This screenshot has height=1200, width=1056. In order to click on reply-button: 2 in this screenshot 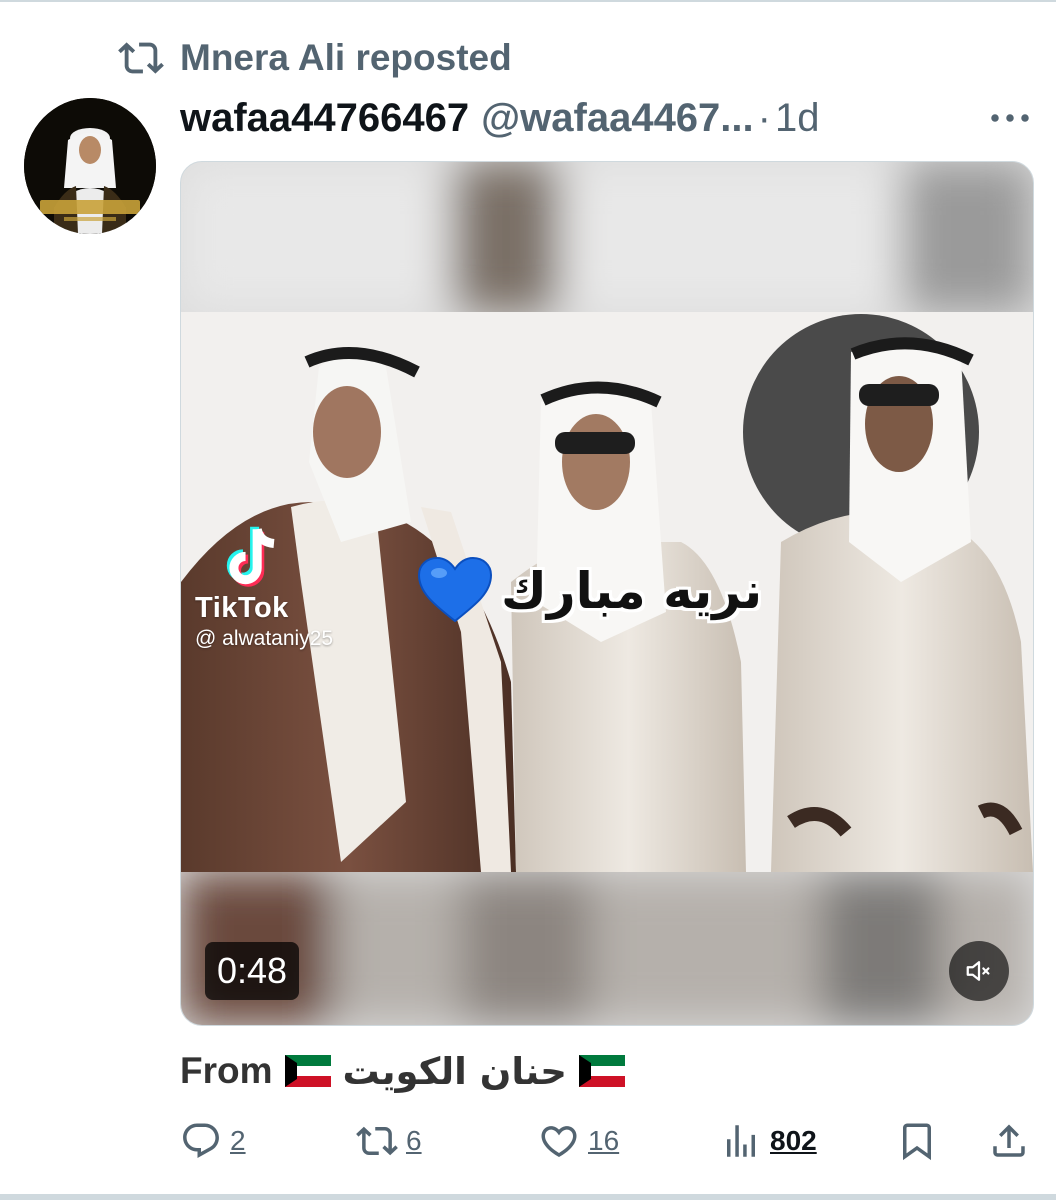, I will do `click(213, 1141)`.